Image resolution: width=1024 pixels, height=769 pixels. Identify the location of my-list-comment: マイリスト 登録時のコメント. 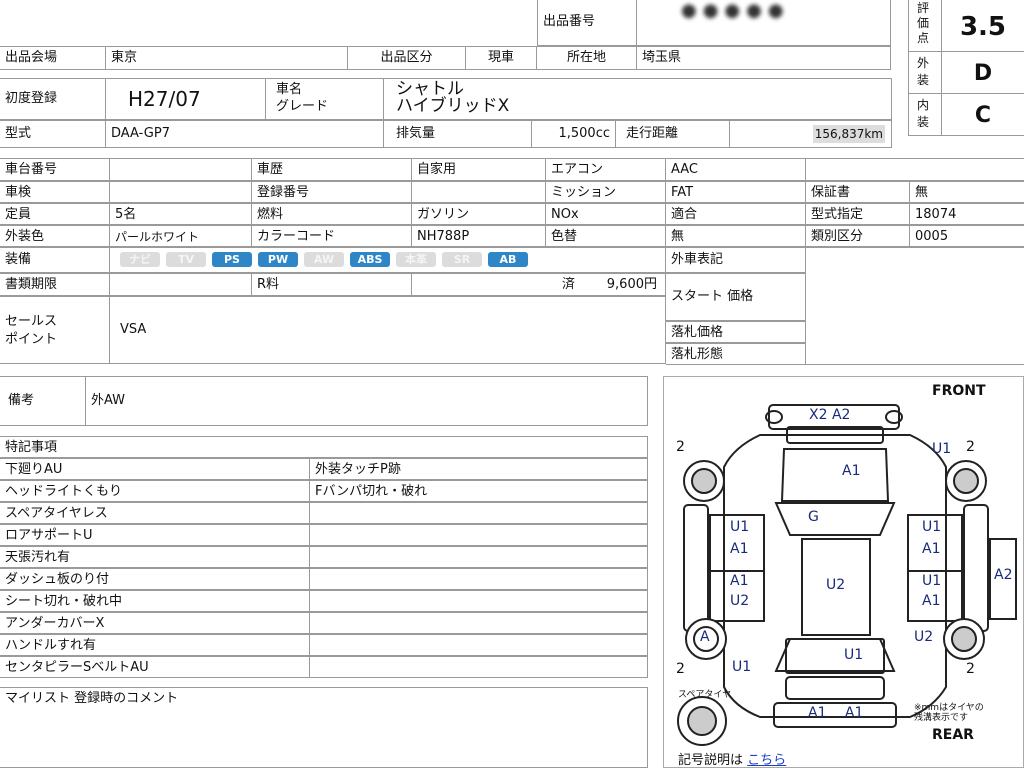
(324, 727).